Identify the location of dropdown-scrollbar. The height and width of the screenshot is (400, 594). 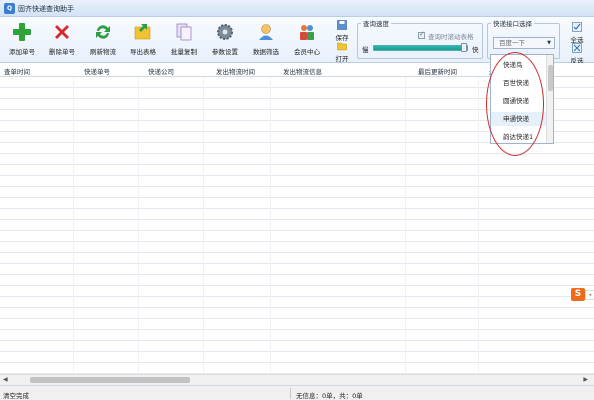
(549, 99).